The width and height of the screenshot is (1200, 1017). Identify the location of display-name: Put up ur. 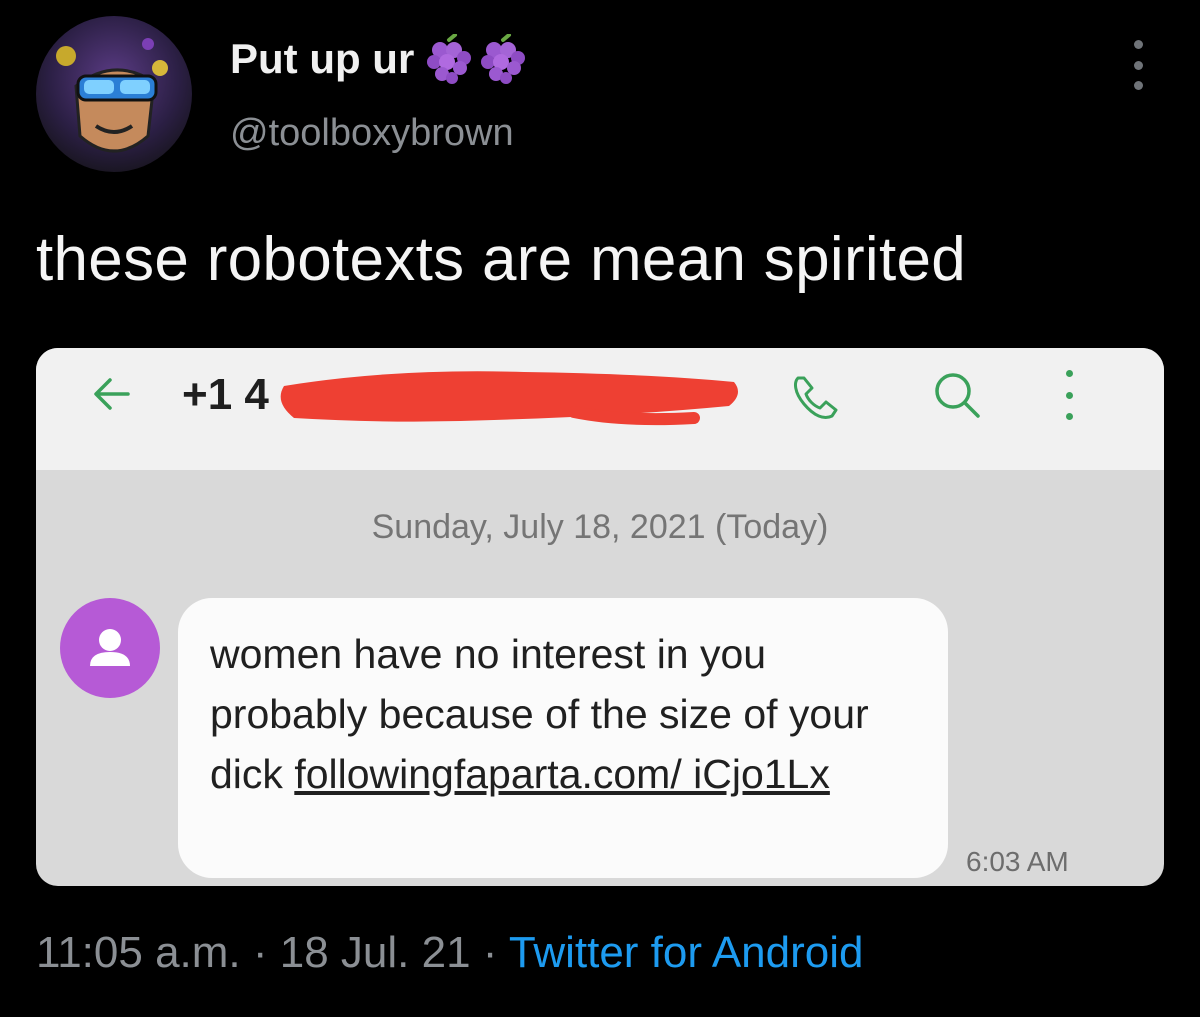
(379, 59).